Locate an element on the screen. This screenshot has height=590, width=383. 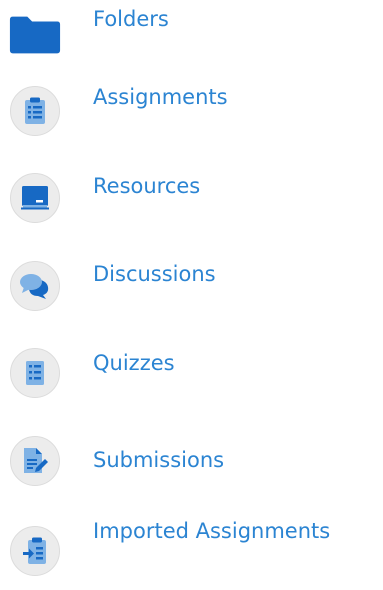
presentation-board-icon is located at coordinates (35, 198).